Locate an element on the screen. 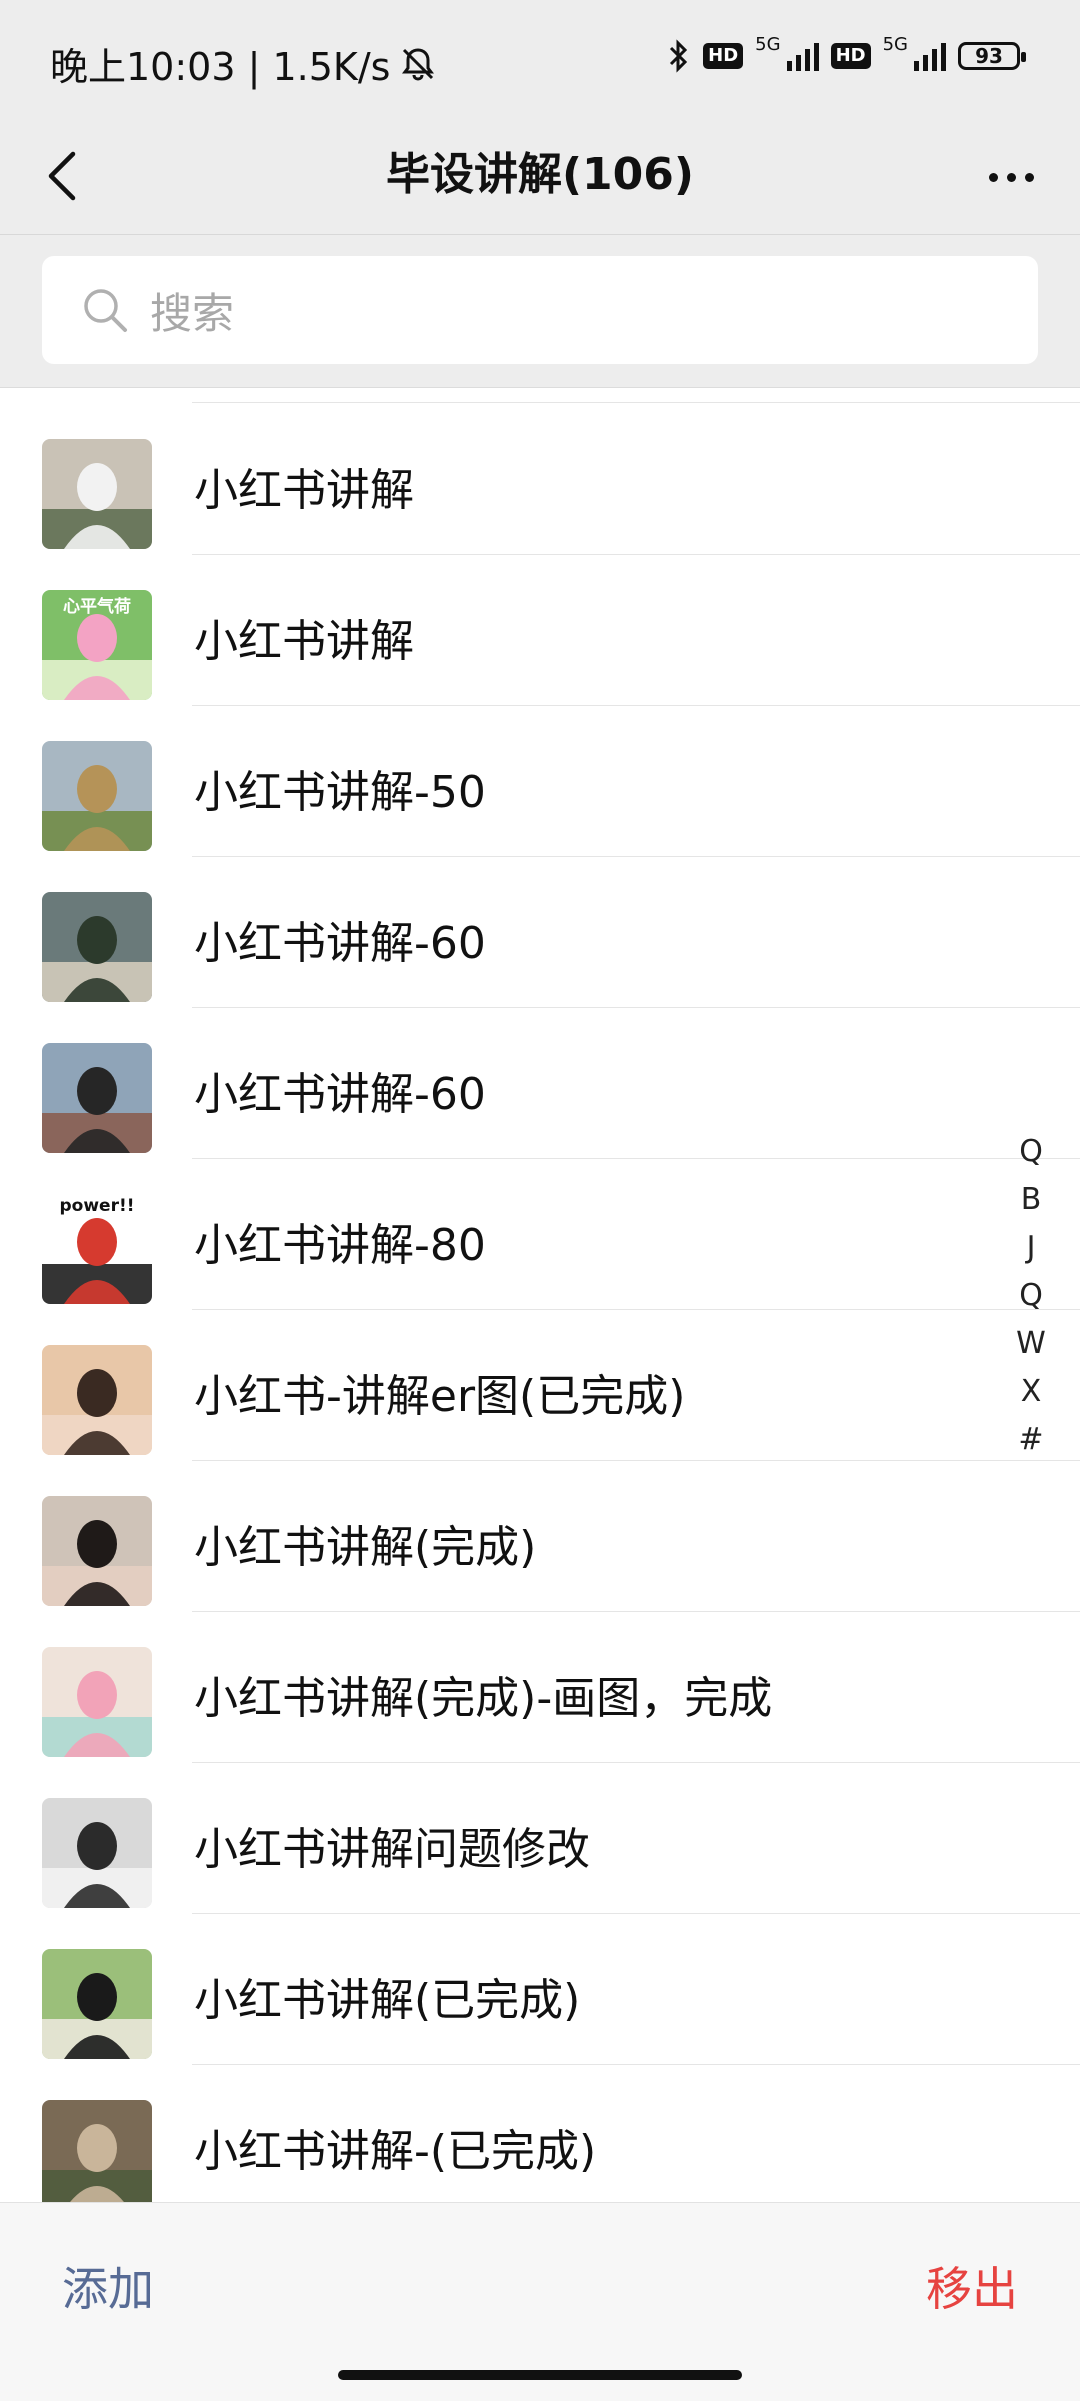 The height and width of the screenshot is (2401, 1080). index-item: W is located at coordinates (1031, 1344).